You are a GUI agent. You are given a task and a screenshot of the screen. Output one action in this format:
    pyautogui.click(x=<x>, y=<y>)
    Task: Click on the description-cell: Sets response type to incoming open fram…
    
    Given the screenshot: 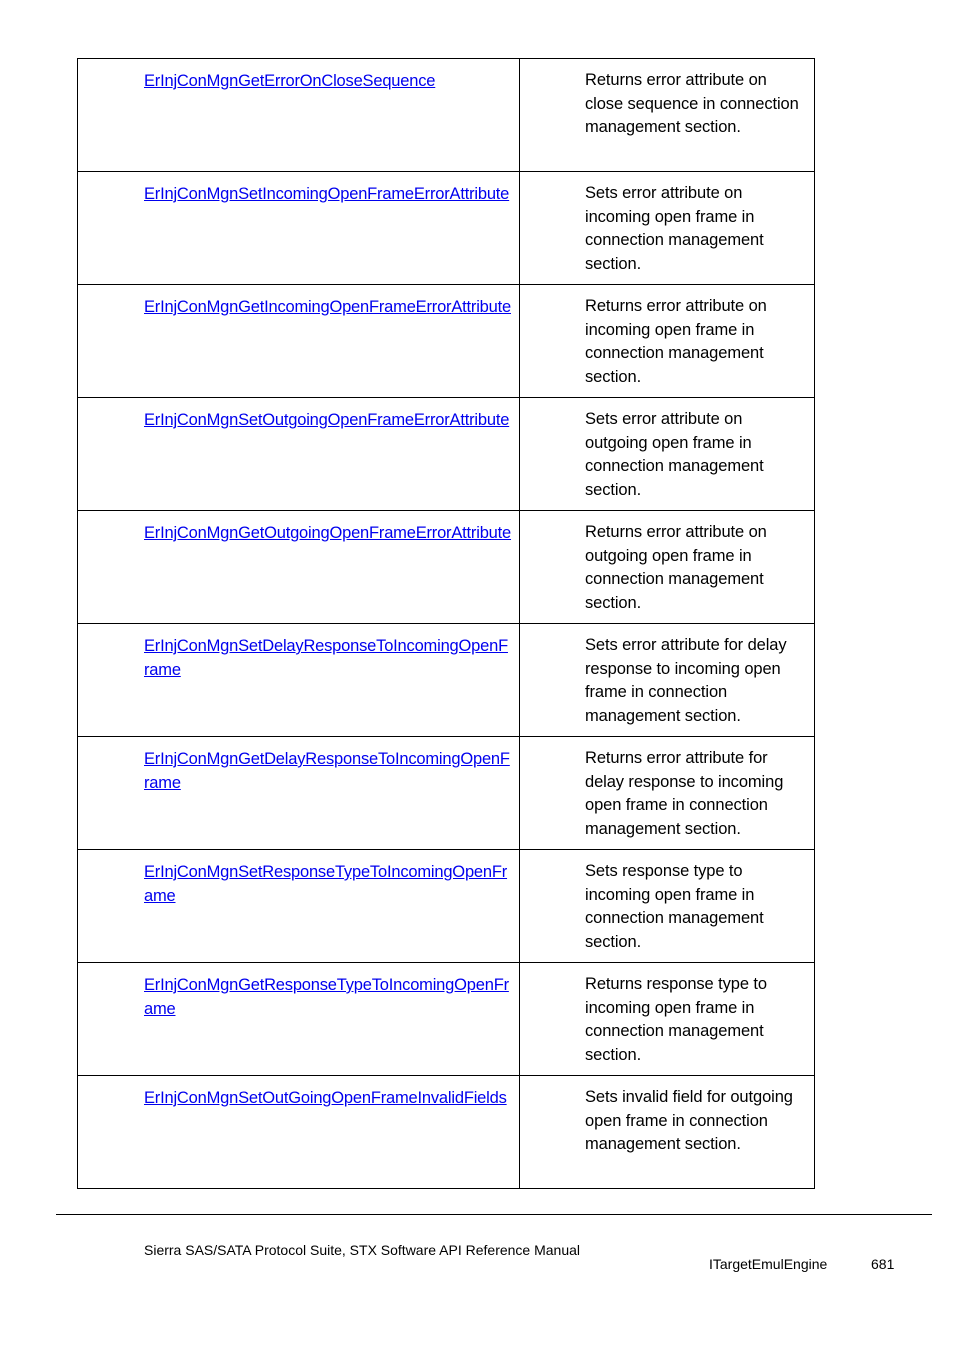 What is the action you would take?
    pyautogui.click(x=667, y=906)
    